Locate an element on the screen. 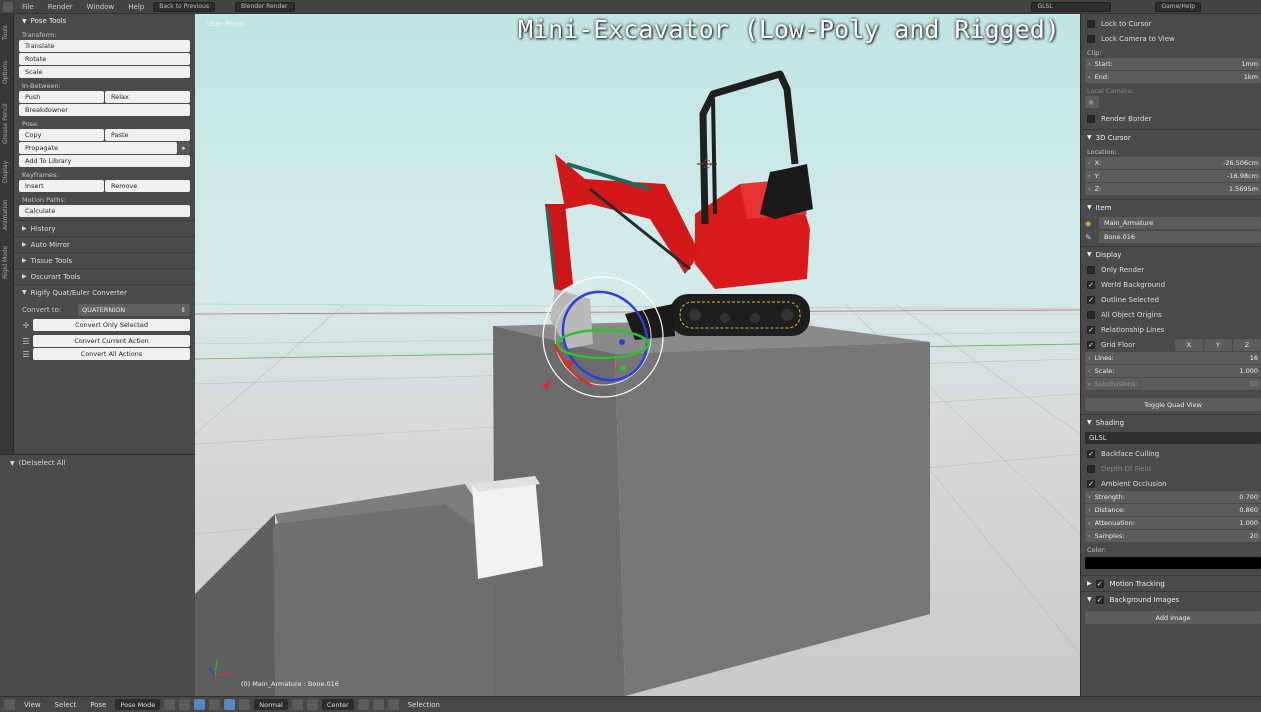 The width and height of the screenshot is (1261, 712). tissue-tools-panel: ▶ Tissue Tools is located at coordinates (104, 260).